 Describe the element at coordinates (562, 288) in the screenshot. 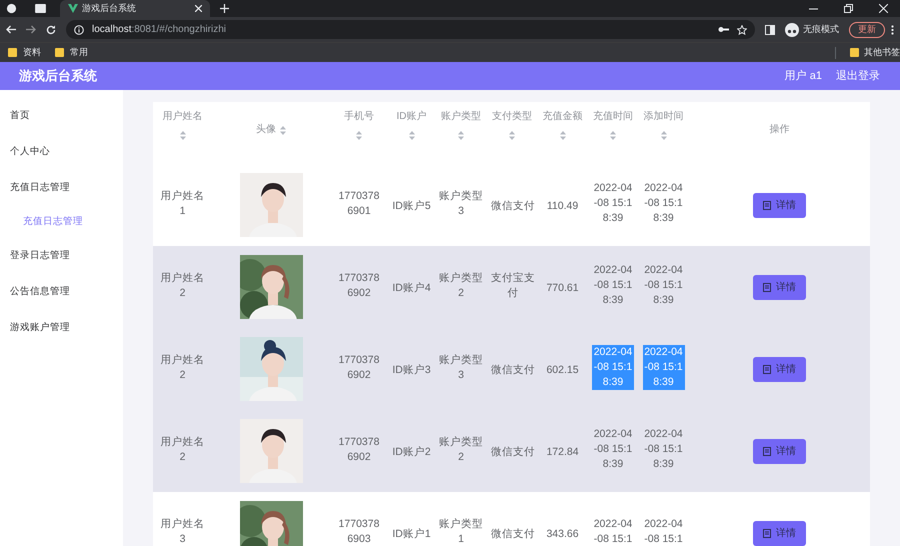

I see `table-cell: 770.61` at that location.